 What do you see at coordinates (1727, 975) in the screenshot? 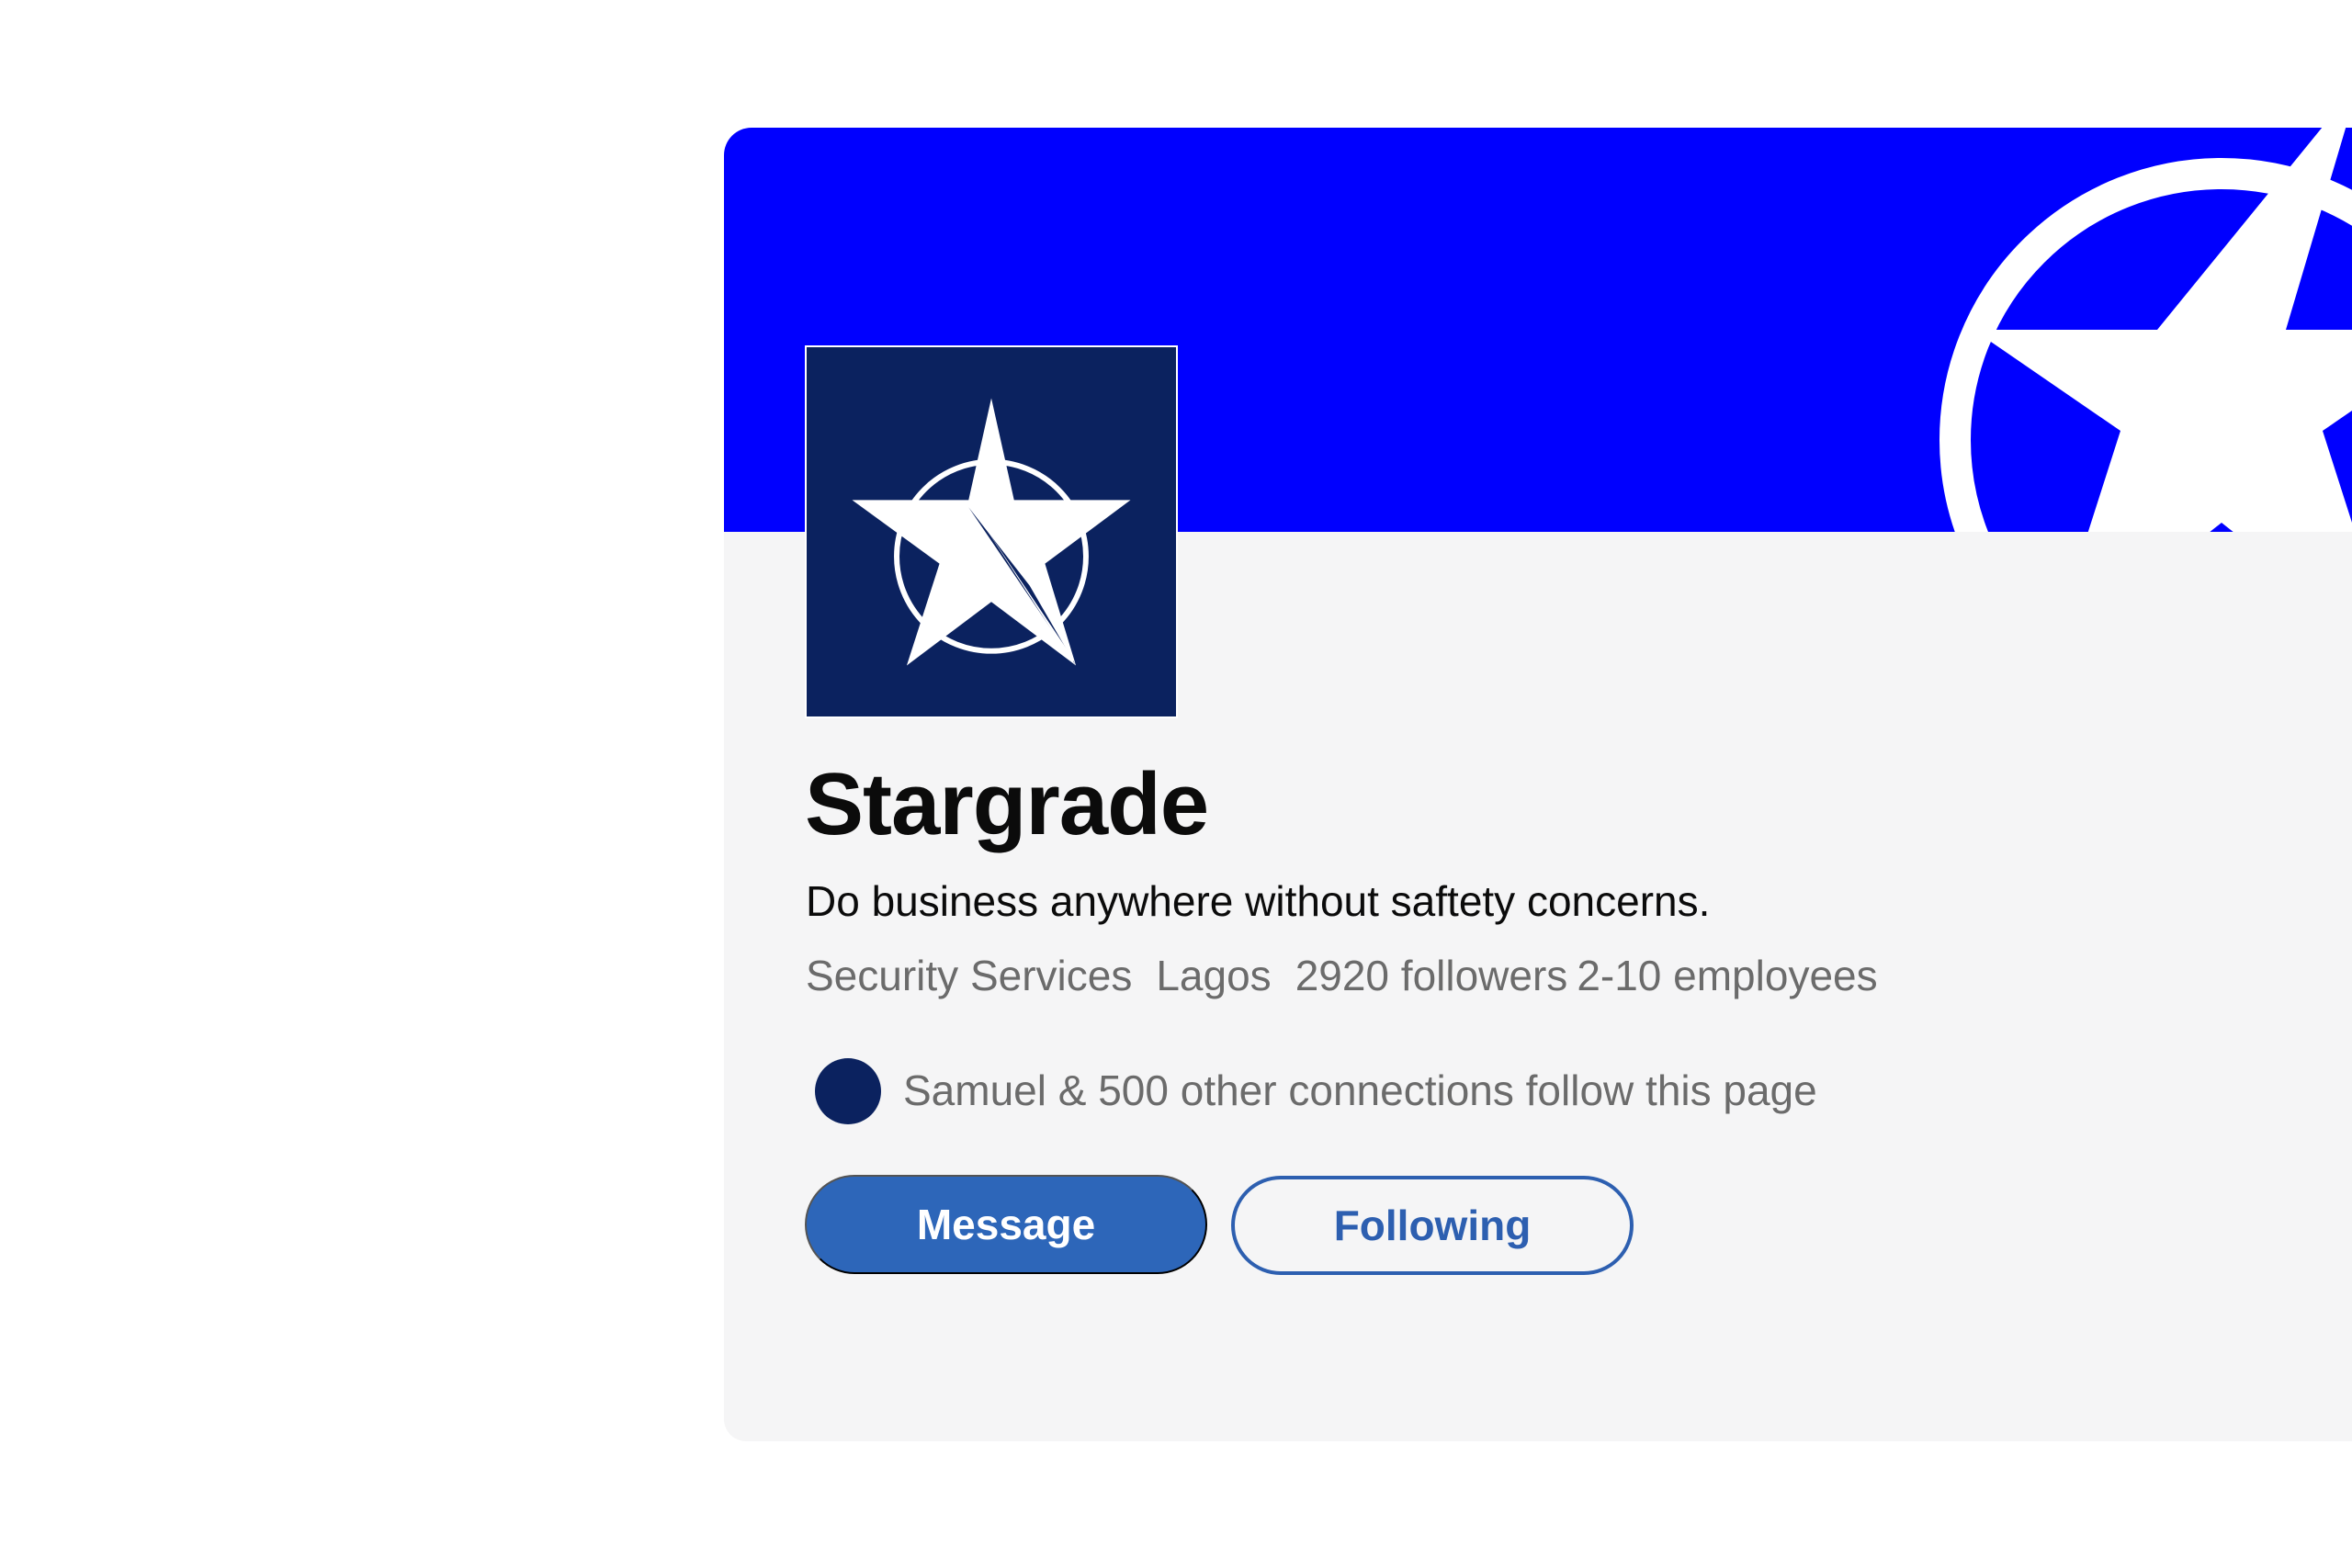
I see `employee-count: 2-10 employees` at bounding box center [1727, 975].